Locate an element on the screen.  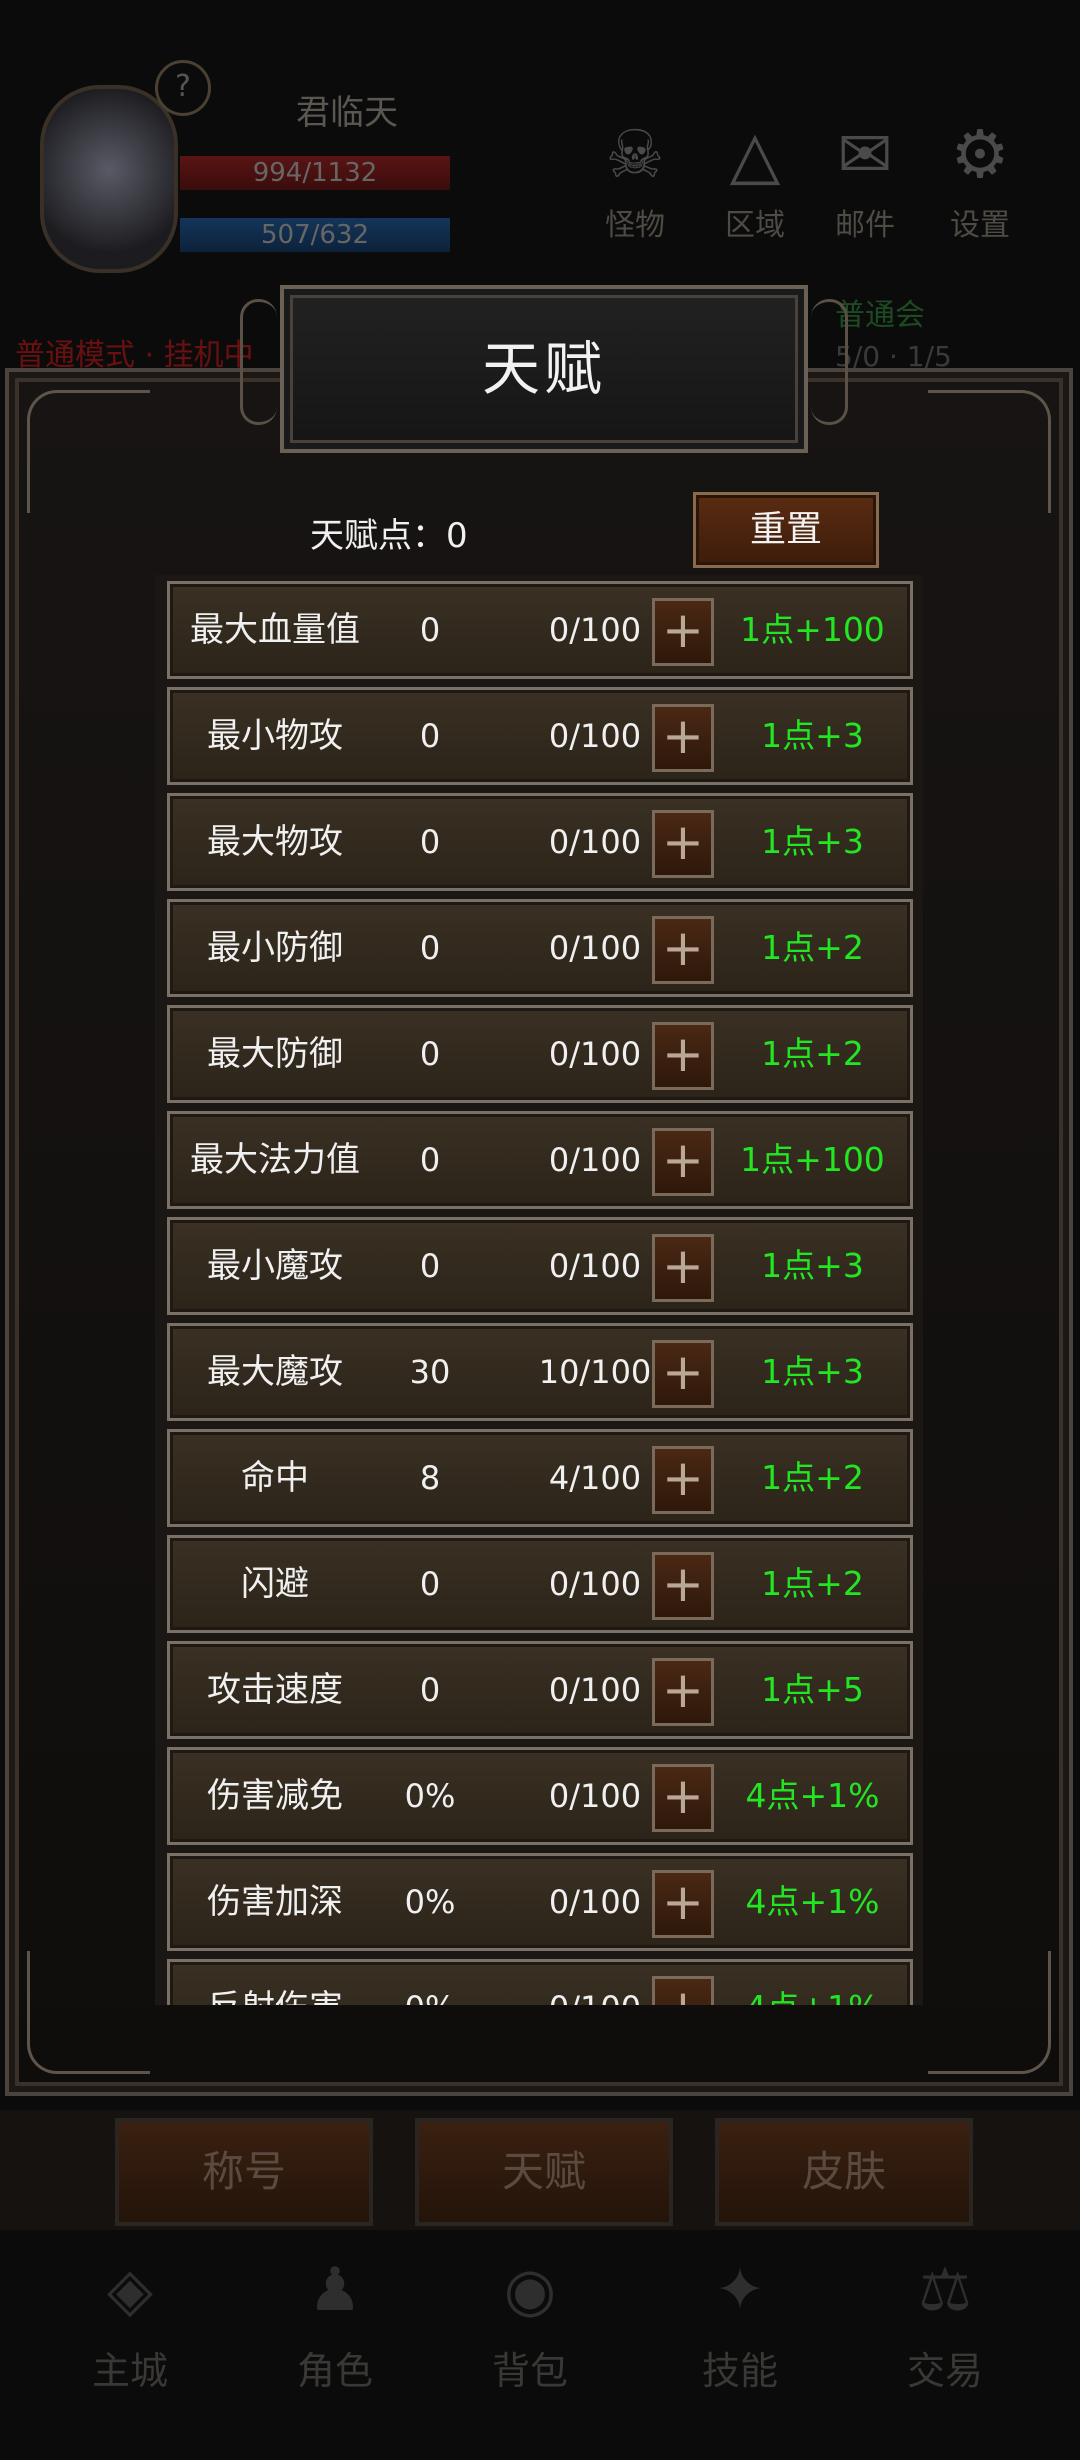
help-badge-icon: ? is located at coordinates (183, 88).